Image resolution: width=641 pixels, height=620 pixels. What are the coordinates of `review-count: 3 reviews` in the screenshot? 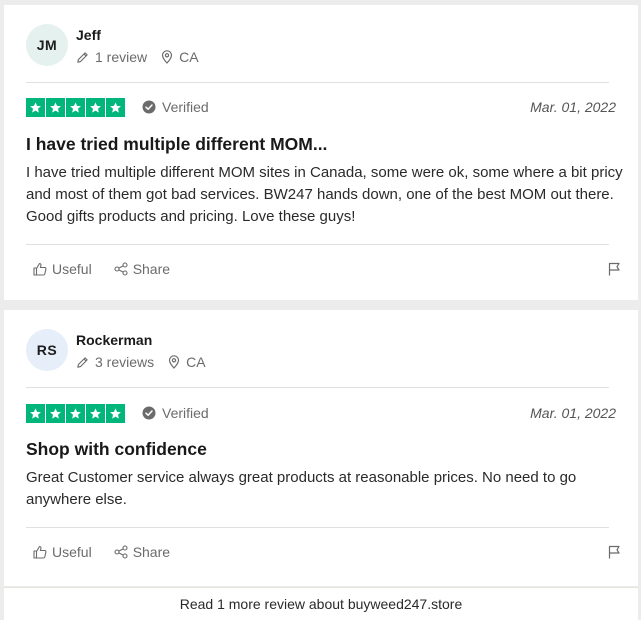 It's located at (115, 362).